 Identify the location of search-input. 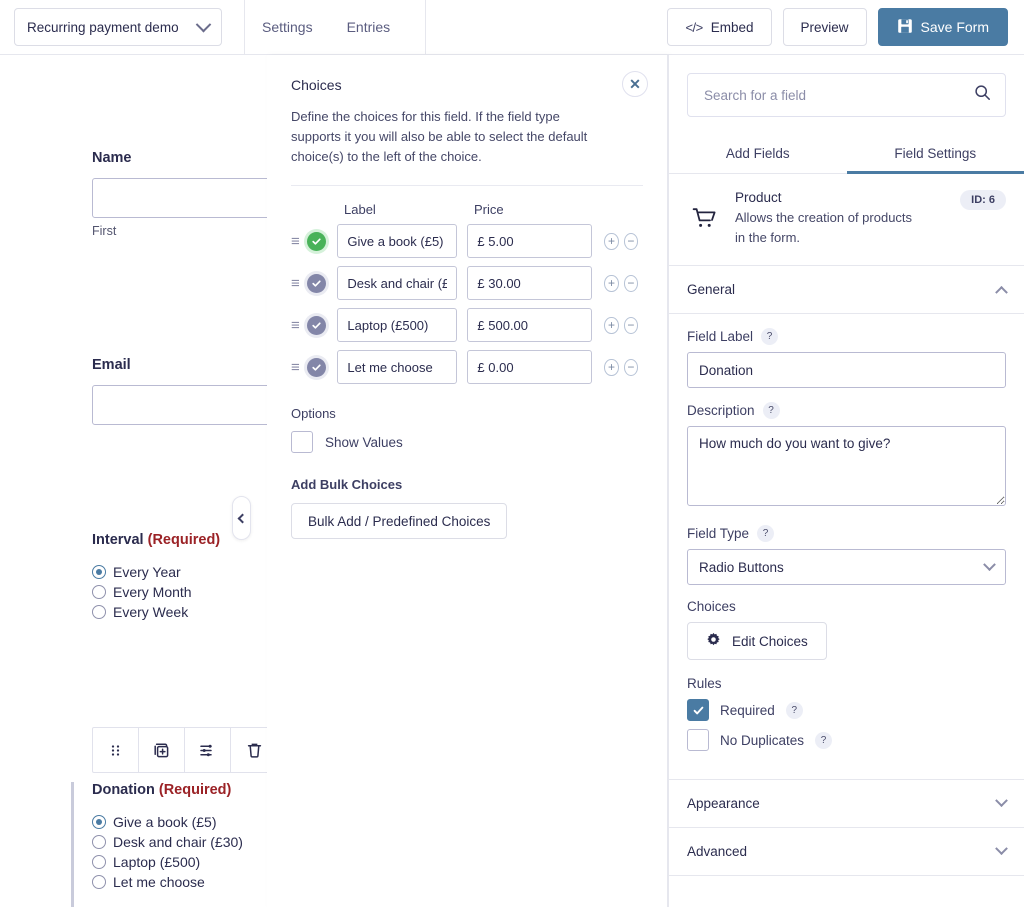
(838, 95).